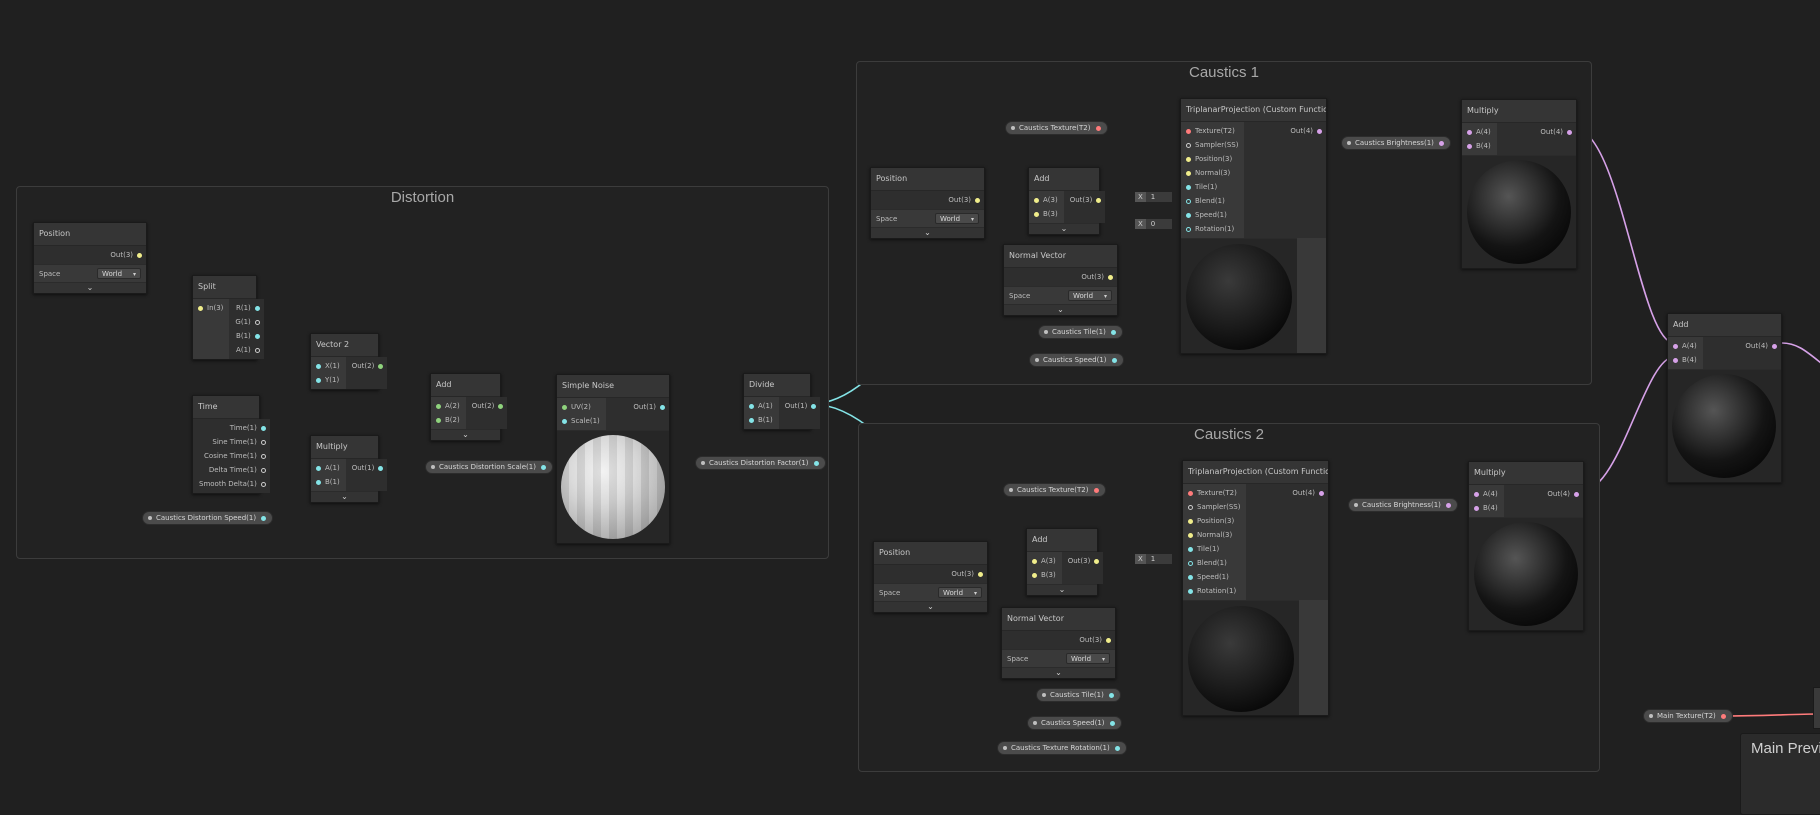 This screenshot has height=815, width=1820. Describe the element at coordinates (1062, 748) in the screenshot. I see `property-caustics-texture-rotation: Caustics Texture Rotation(1)` at that location.